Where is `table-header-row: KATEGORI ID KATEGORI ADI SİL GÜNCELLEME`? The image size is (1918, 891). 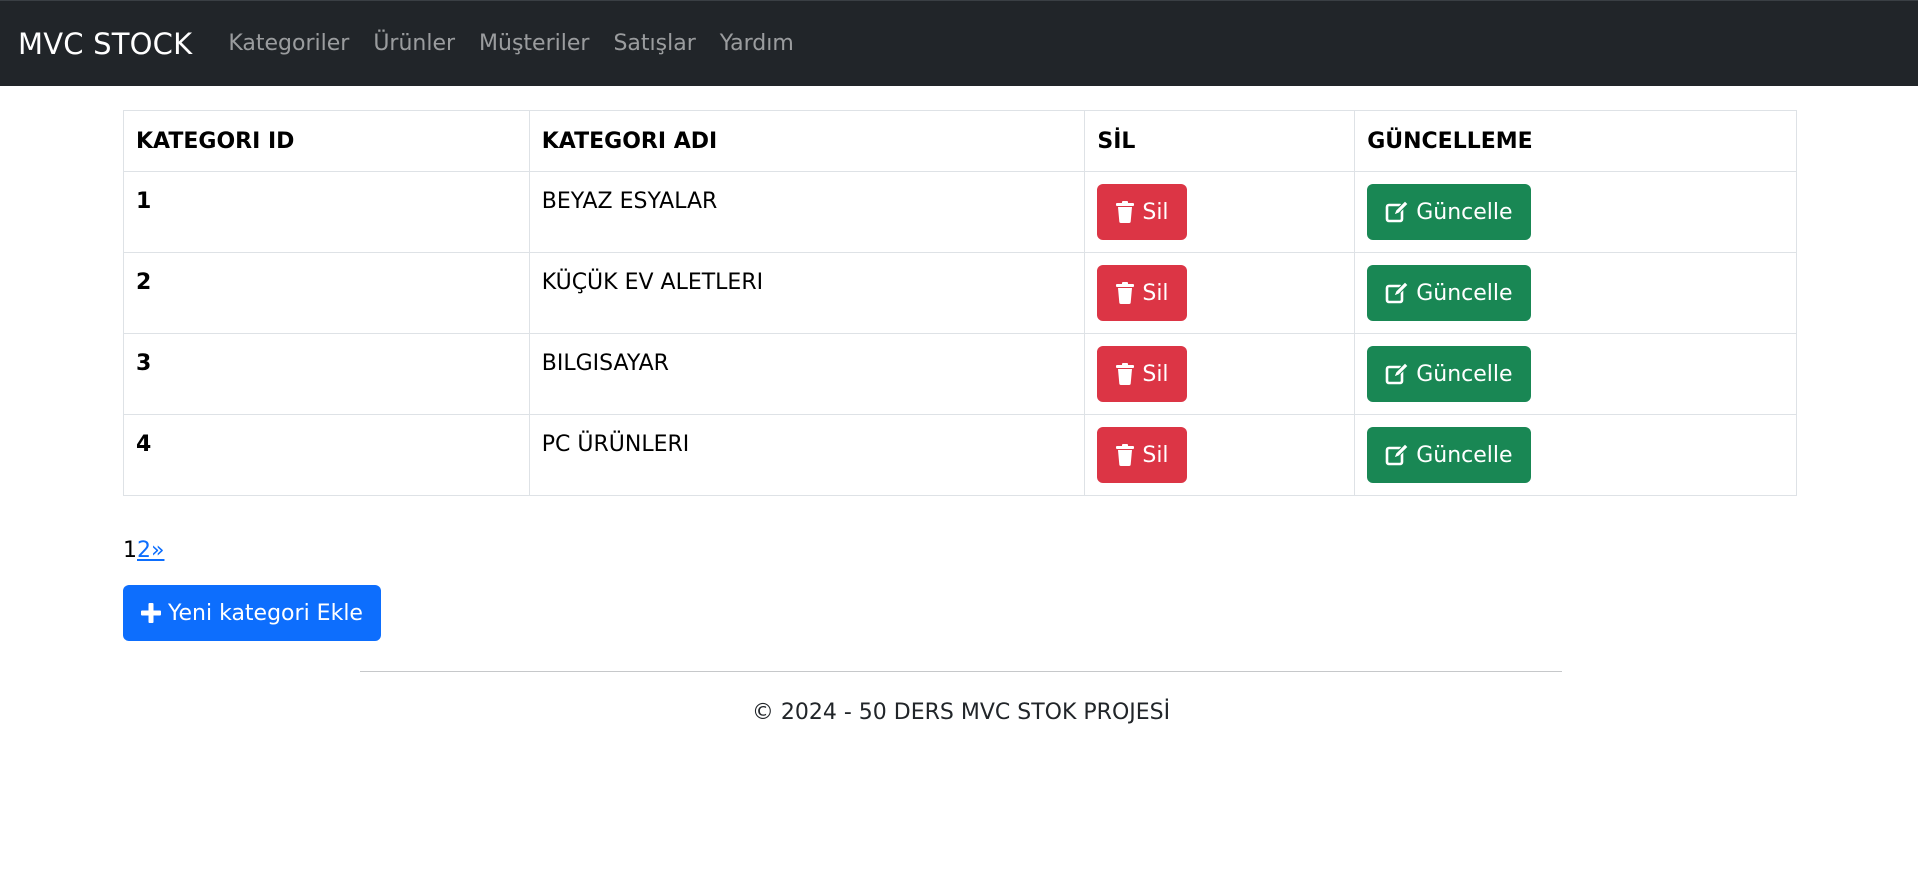 table-header-row: KATEGORI ID KATEGORI ADI SİL GÜNCELLEME is located at coordinates (960, 141).